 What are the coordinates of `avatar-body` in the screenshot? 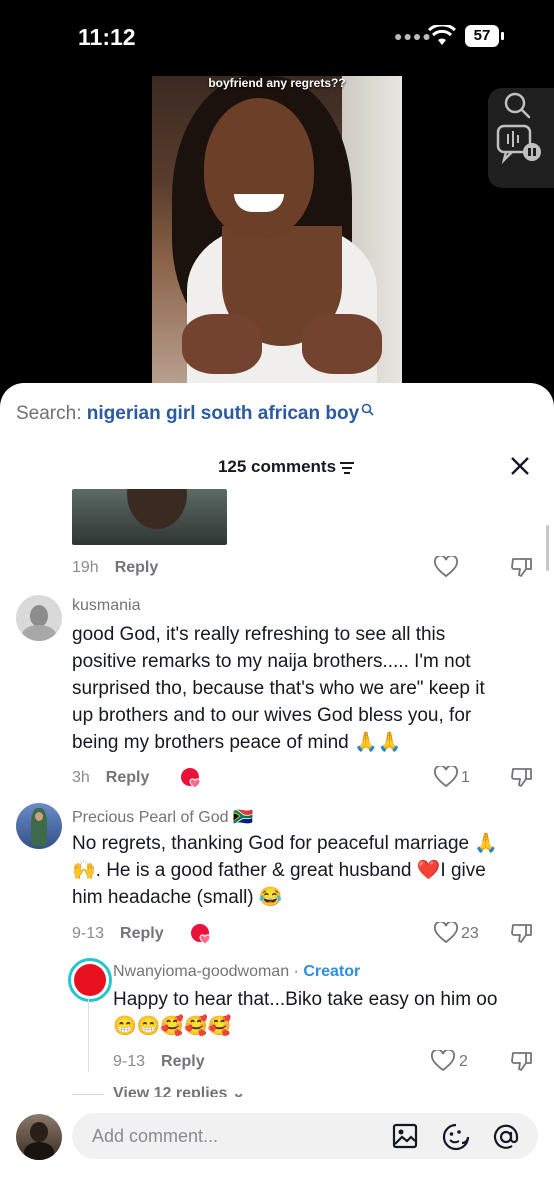 It's located at (39, 633).